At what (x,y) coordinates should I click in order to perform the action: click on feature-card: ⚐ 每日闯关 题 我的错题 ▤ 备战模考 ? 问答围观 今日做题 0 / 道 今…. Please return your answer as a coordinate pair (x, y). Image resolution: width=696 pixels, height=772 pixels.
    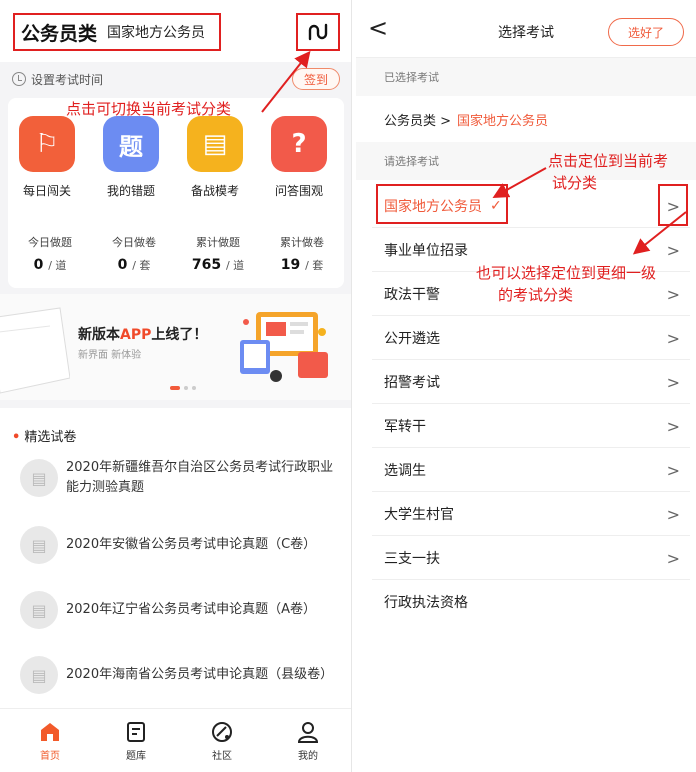
    Looking at the image, I should click on (176, 193).